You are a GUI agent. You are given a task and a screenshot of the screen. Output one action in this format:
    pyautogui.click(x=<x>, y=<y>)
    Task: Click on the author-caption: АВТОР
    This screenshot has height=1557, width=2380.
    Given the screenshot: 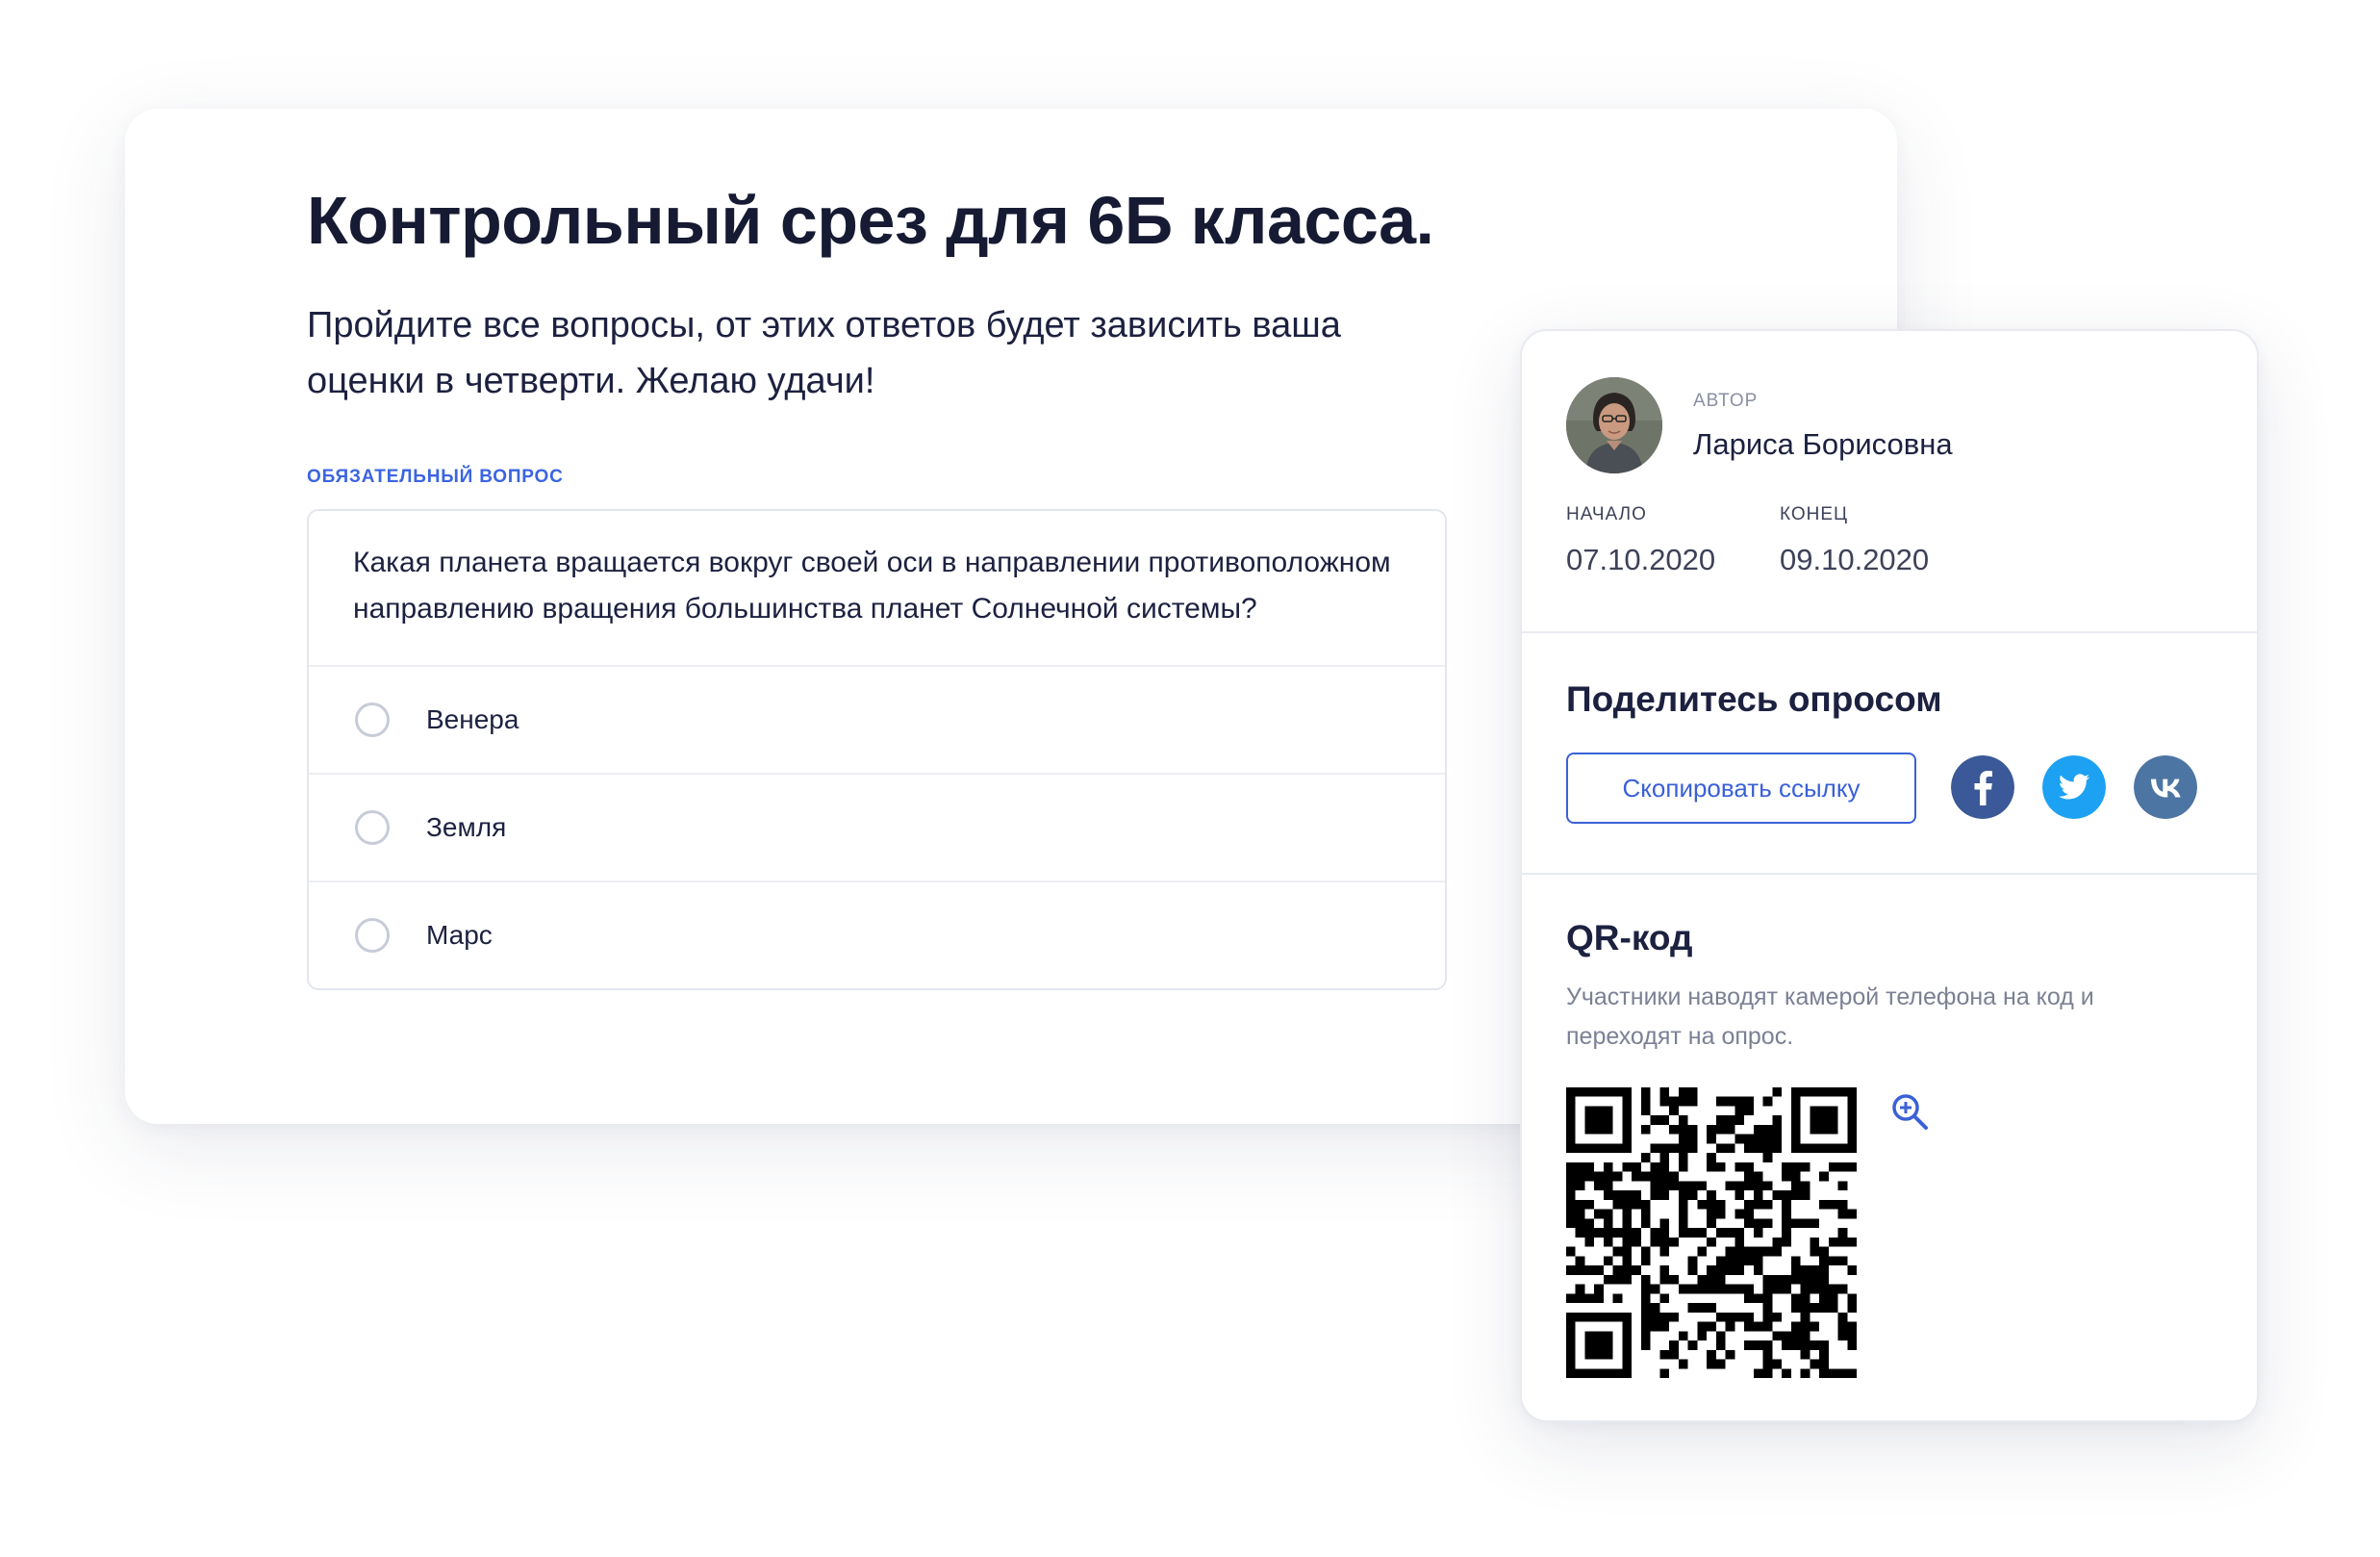 What is the action you would take?
    pyautogui.click(x=1726, y=401)
    